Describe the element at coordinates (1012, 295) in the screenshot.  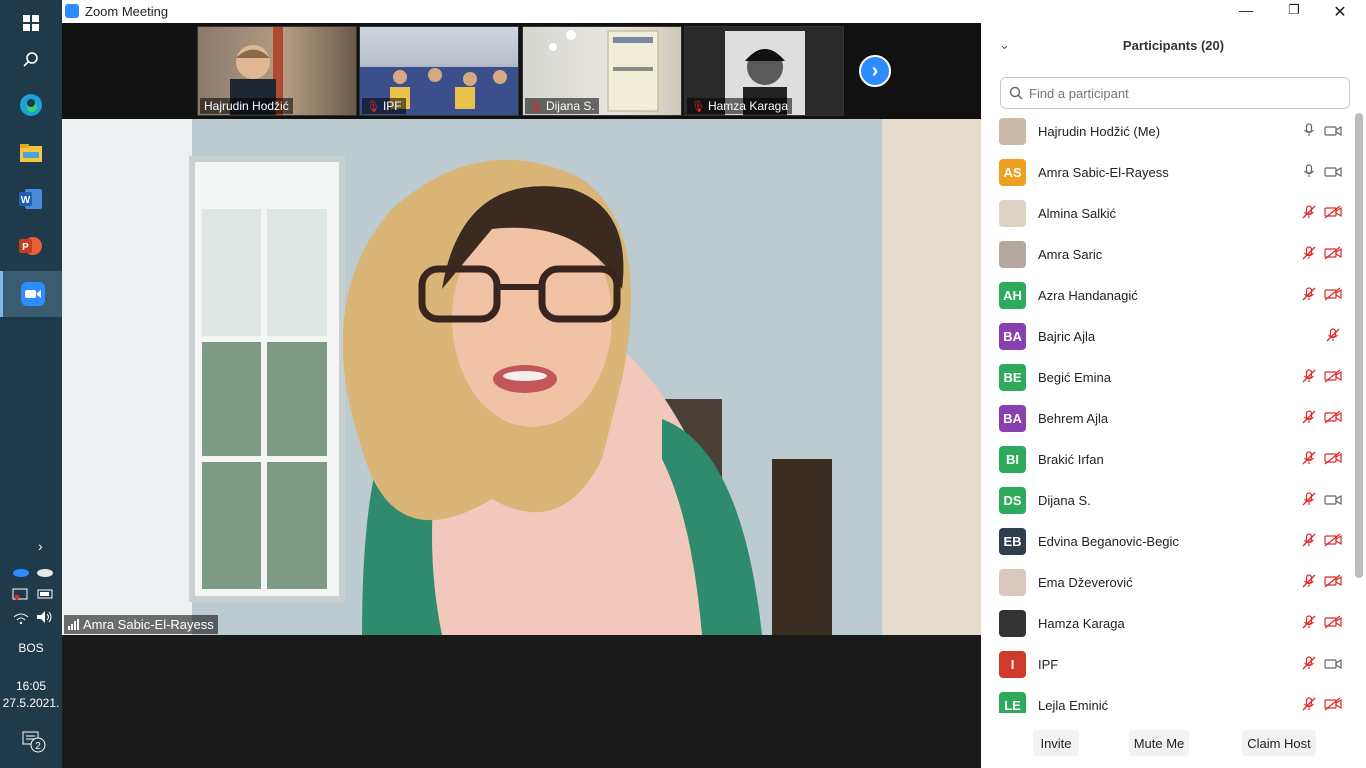
I see `avatar: AH` at that location.